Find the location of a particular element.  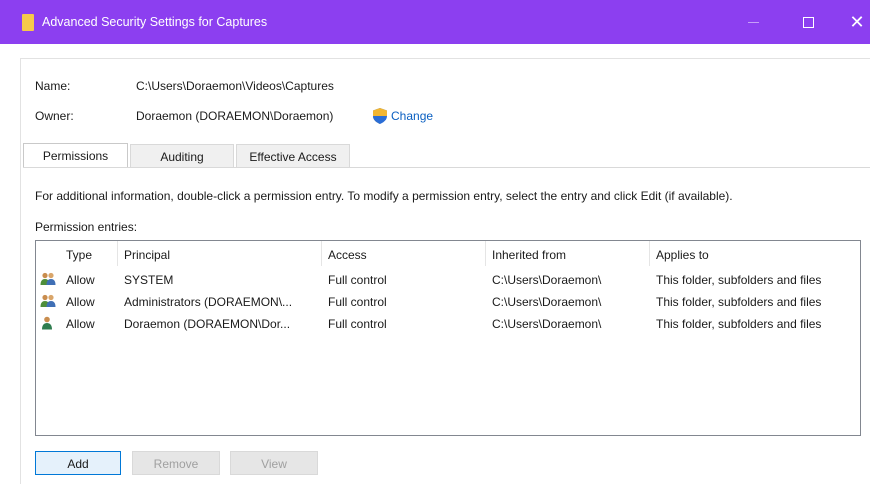

permission-entries-label: Permission entries: is located at coordinates (86, 227).